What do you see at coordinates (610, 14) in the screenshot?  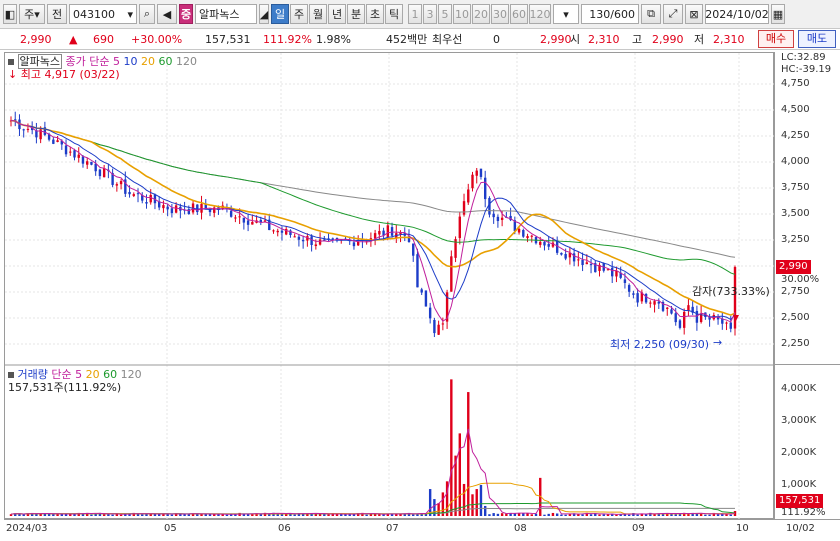 I see `range-field: 130/600` at bounding box center [610, 14].